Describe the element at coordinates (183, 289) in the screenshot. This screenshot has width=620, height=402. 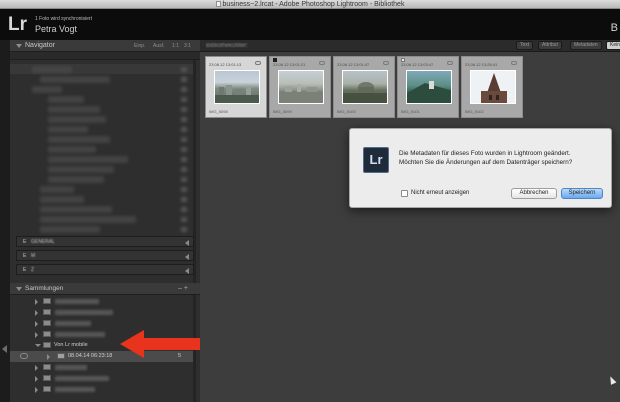
I see `collections-add-remove-button: – +` at that location.